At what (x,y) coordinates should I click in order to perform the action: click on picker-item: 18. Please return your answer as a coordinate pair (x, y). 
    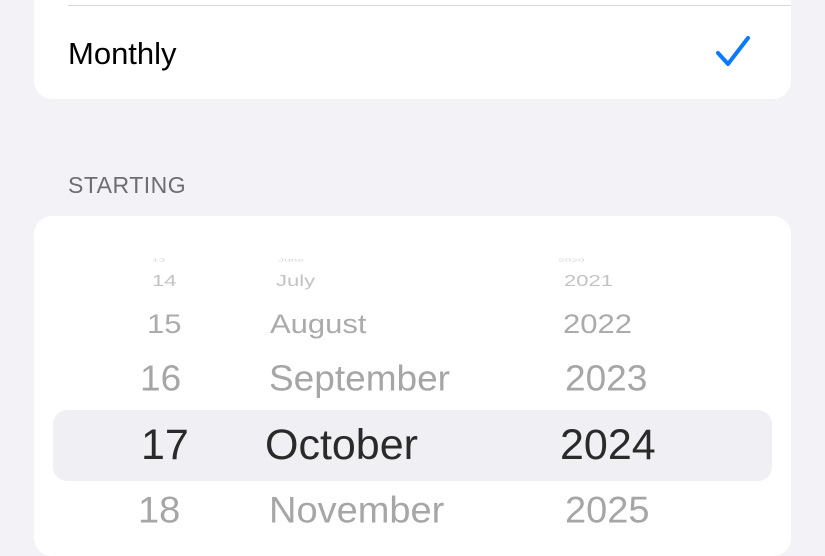
    Looking at the image, I should click on (159, 512).